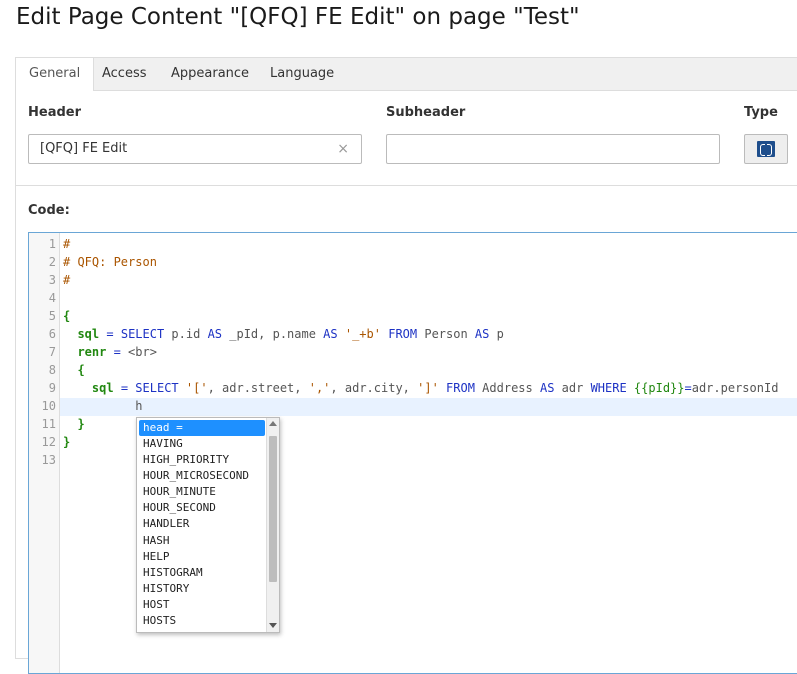 Image resolution: width=797 pixels, height=674 pixels. Describe the element at coordinates (202, 621) in the screenshot. I see `autocomplete-item: HOSTS` at that location.